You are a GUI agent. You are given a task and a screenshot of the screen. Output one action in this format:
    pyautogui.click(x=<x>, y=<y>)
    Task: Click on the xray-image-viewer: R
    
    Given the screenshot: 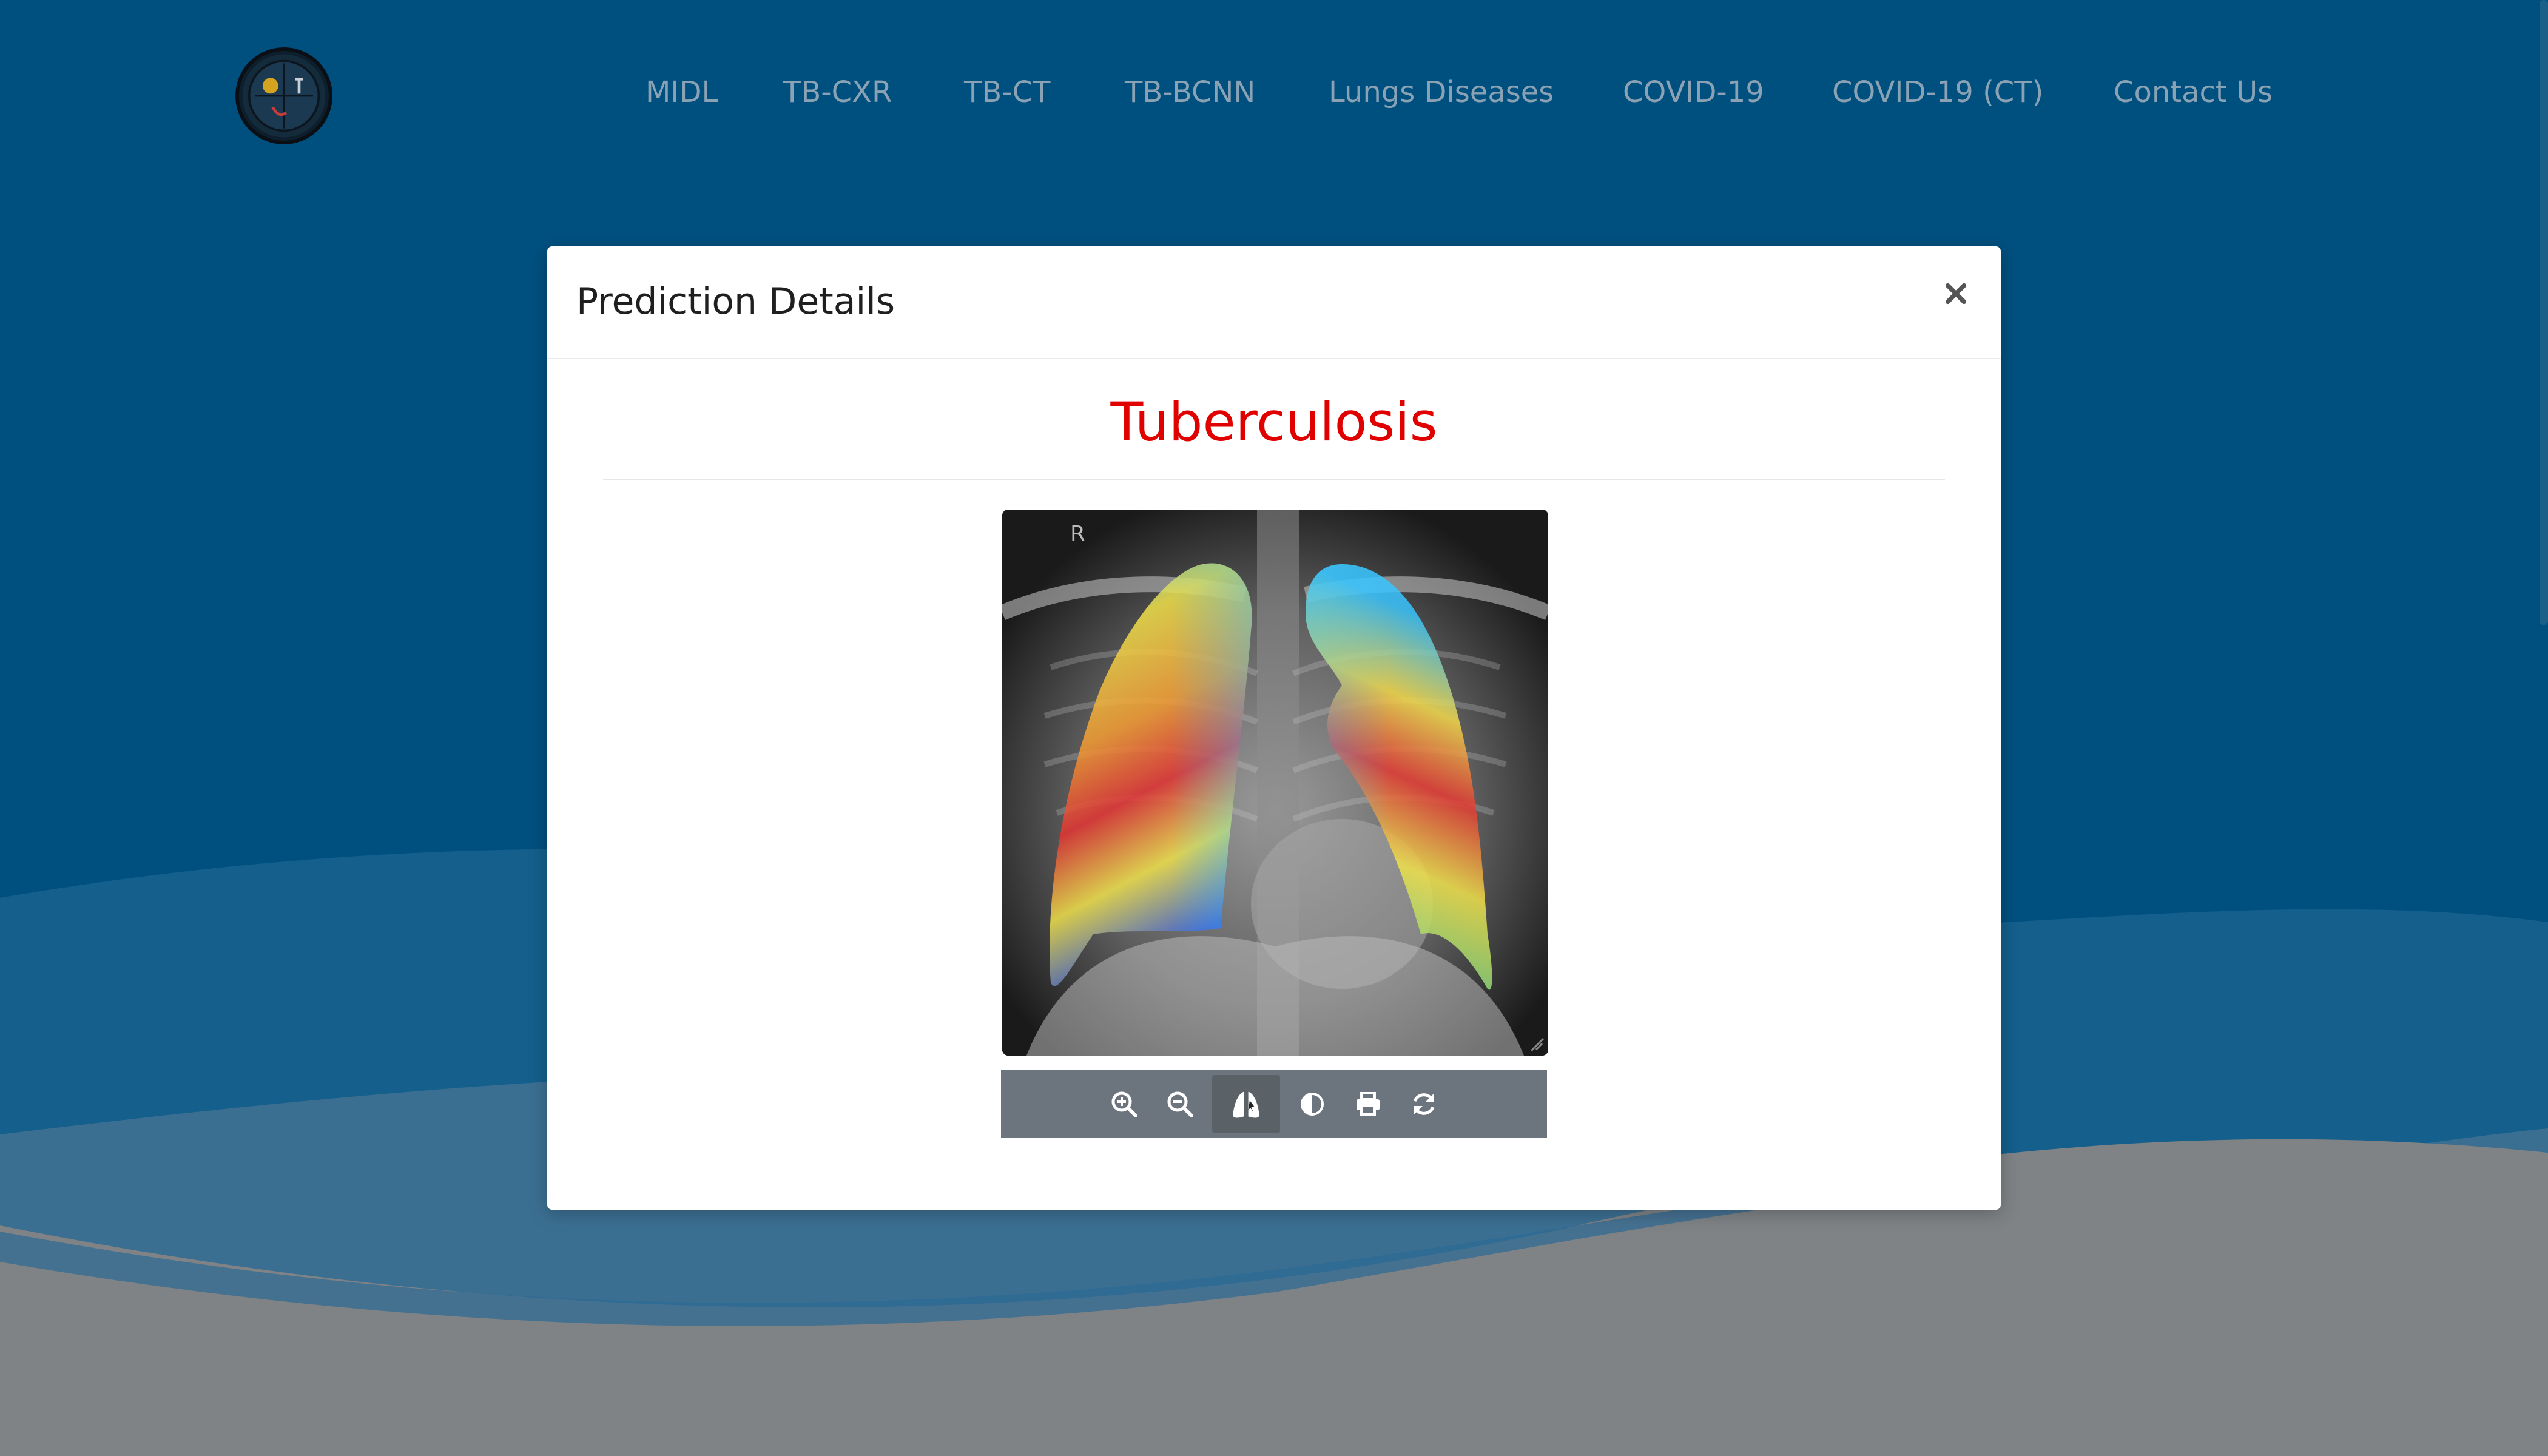 What is the action you would take?
    pyautogui.click(x=1275, y=783)
    